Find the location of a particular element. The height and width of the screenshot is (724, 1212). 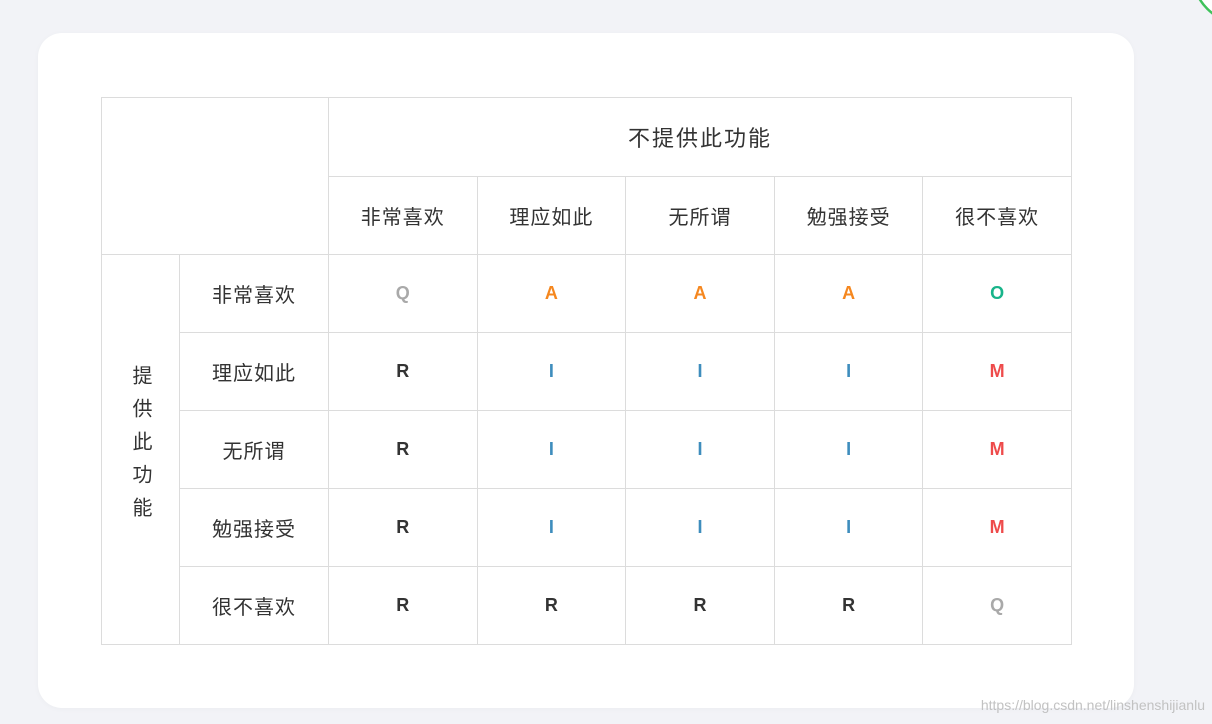

row-header: 理应如此 is located at coordinates (254, 371).